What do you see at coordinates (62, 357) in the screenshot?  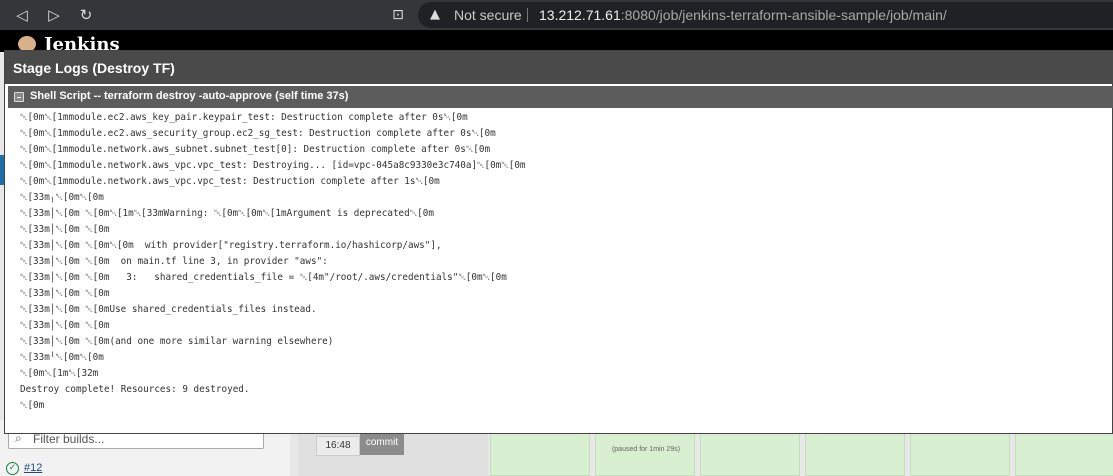 I see `log-line: ␀[33m╵␀[0m␀[0m` at bounding box center [62, 357].